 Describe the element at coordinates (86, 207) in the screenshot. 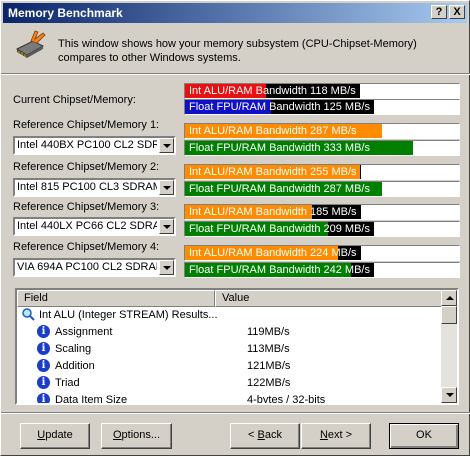

I see `reference-3-label: Reference Chipset/Memory 3:` at that location.